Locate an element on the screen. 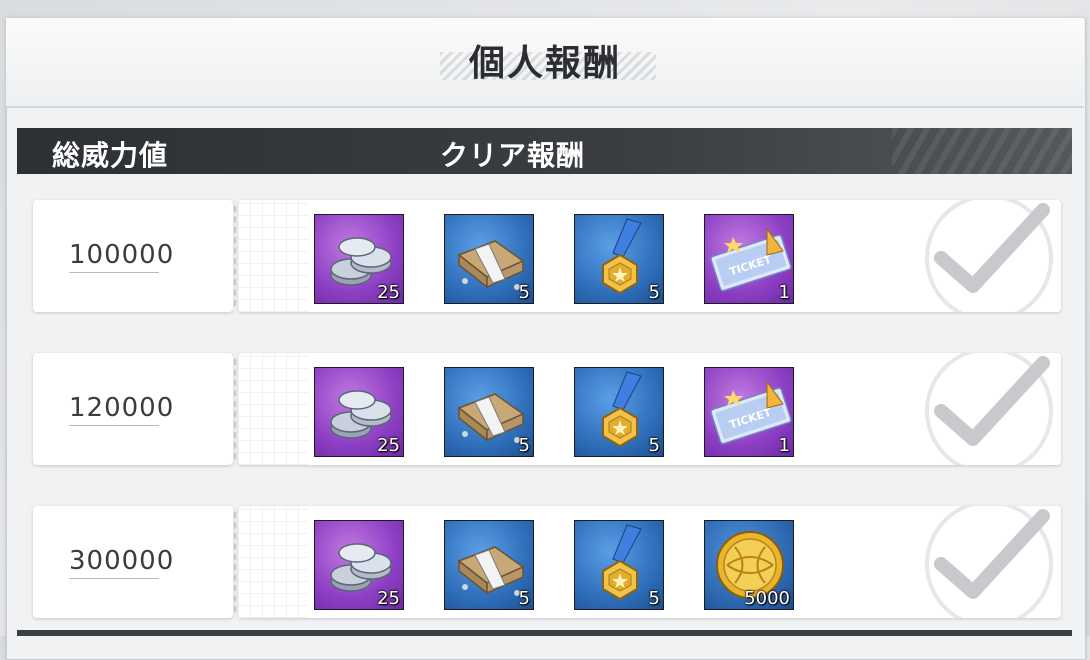 This screenshot has height=660, width=1090. power-card: 100000 is located at coordinates (133, 256).